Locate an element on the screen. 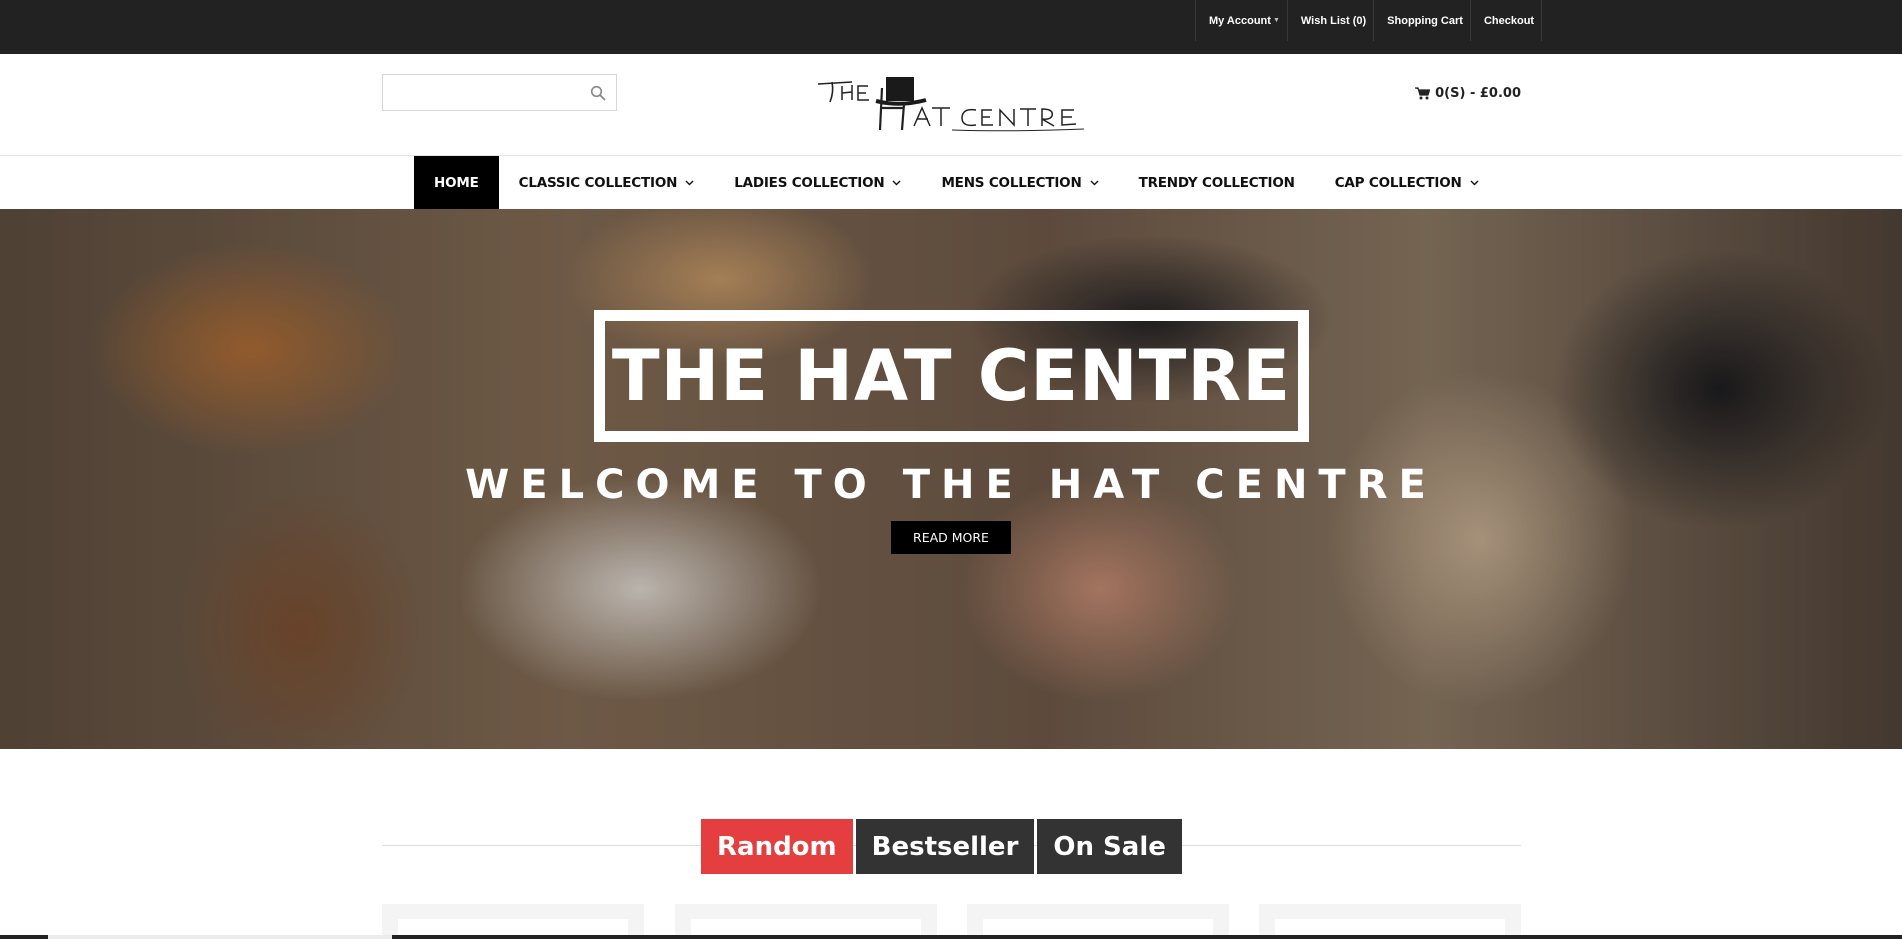 Image resolution: width=1902 pixels, height=939 pixels. wish-list-label: Wish List (0) is located at coordinates (1333, 20).